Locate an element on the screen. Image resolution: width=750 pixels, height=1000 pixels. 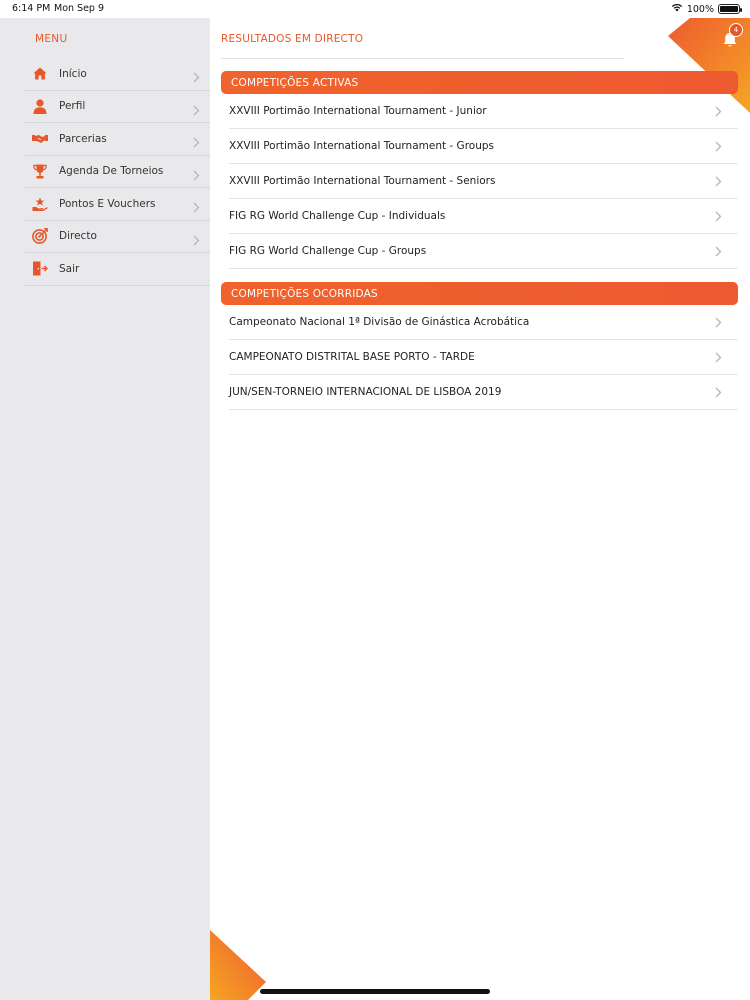
home-icon is located at coordinates (40, 74).